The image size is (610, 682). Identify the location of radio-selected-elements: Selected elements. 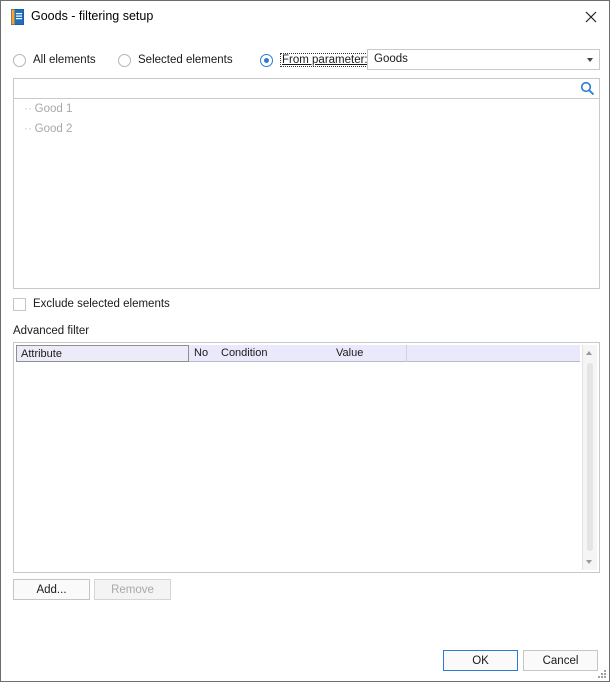
(175, 60).